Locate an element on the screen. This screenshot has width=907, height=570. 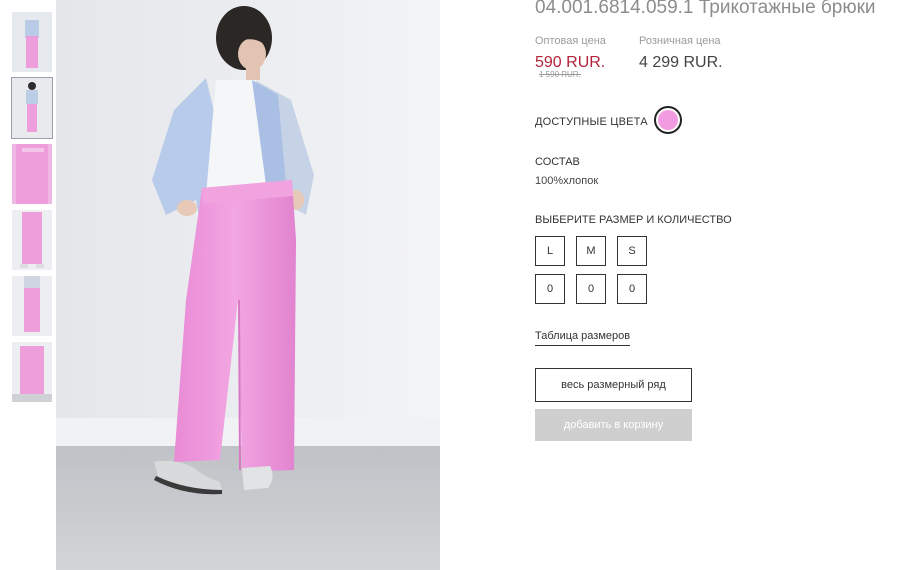
composition-label: СОСТАВ is located at coordinates (557, 162).